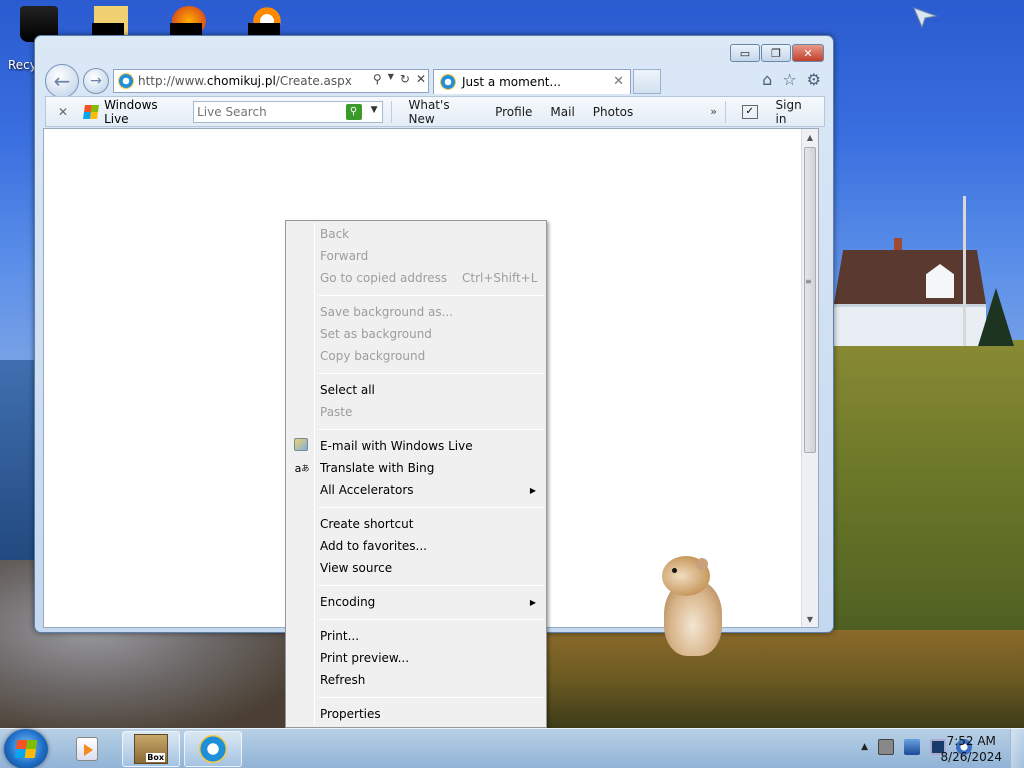 The height and width of the screenshot is (768, 1024). What do you see at coordinates (864, 747) in the screenshot?
I see `show-hidden-icons-icon: ▲` at bounding box center [864, 747].